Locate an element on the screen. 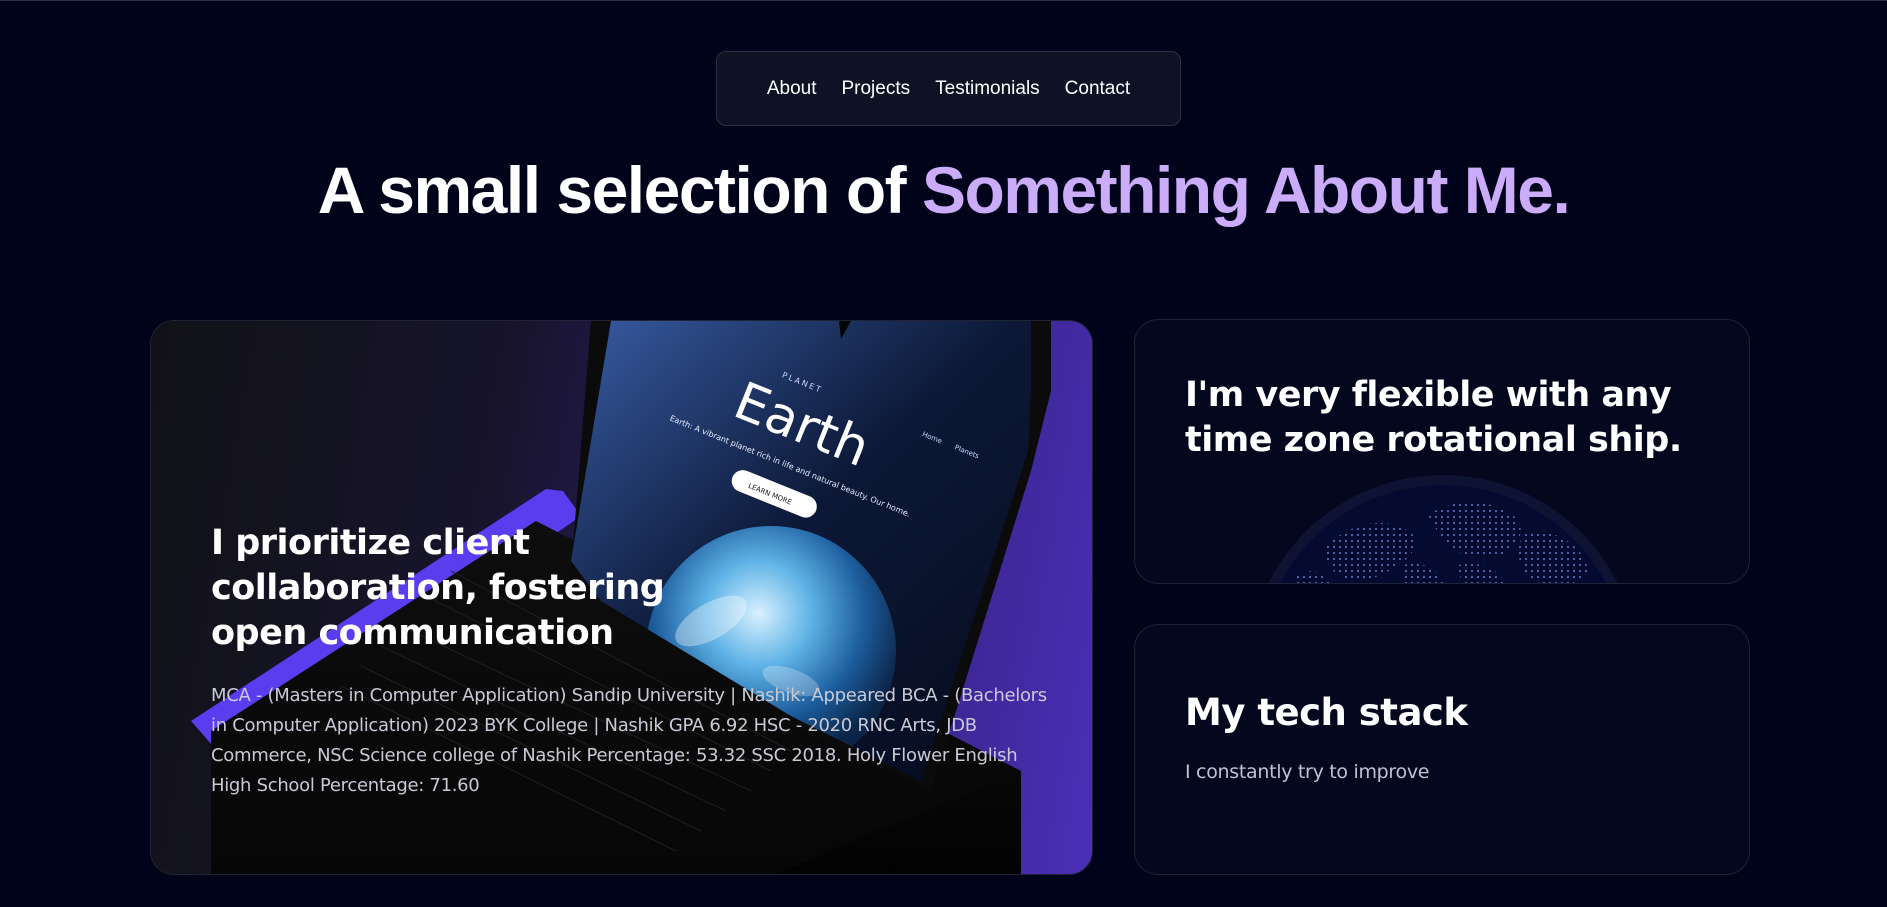  nav-link-projects: Projects is located at coordinates (875, 89).